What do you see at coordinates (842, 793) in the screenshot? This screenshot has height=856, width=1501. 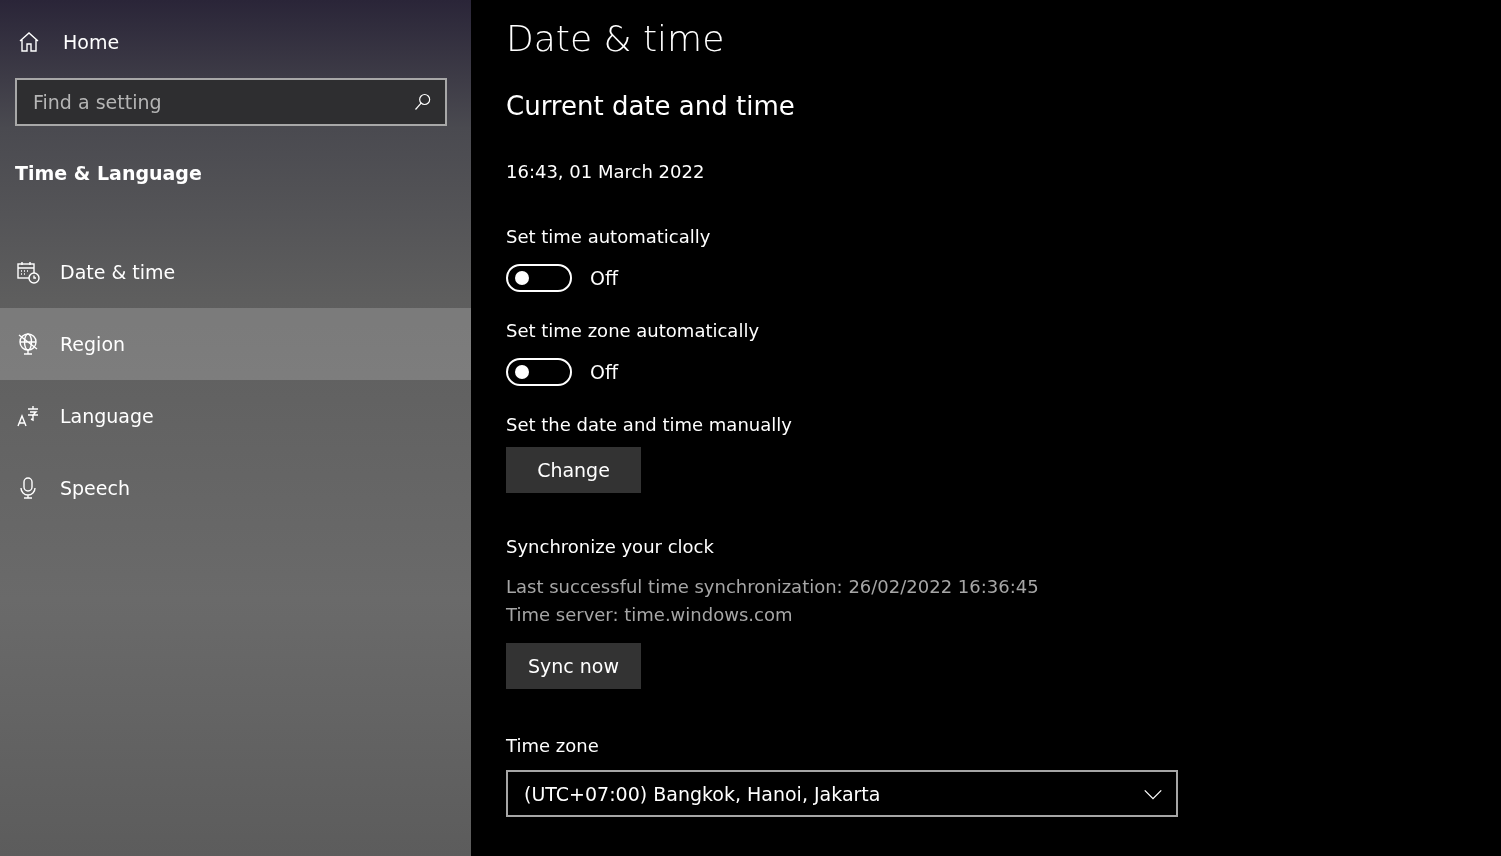 I see `time-zone-dropdown: (UTC+07:00) Bangkok, Hanoi, Jakarta` at bounding box center [842, 793].